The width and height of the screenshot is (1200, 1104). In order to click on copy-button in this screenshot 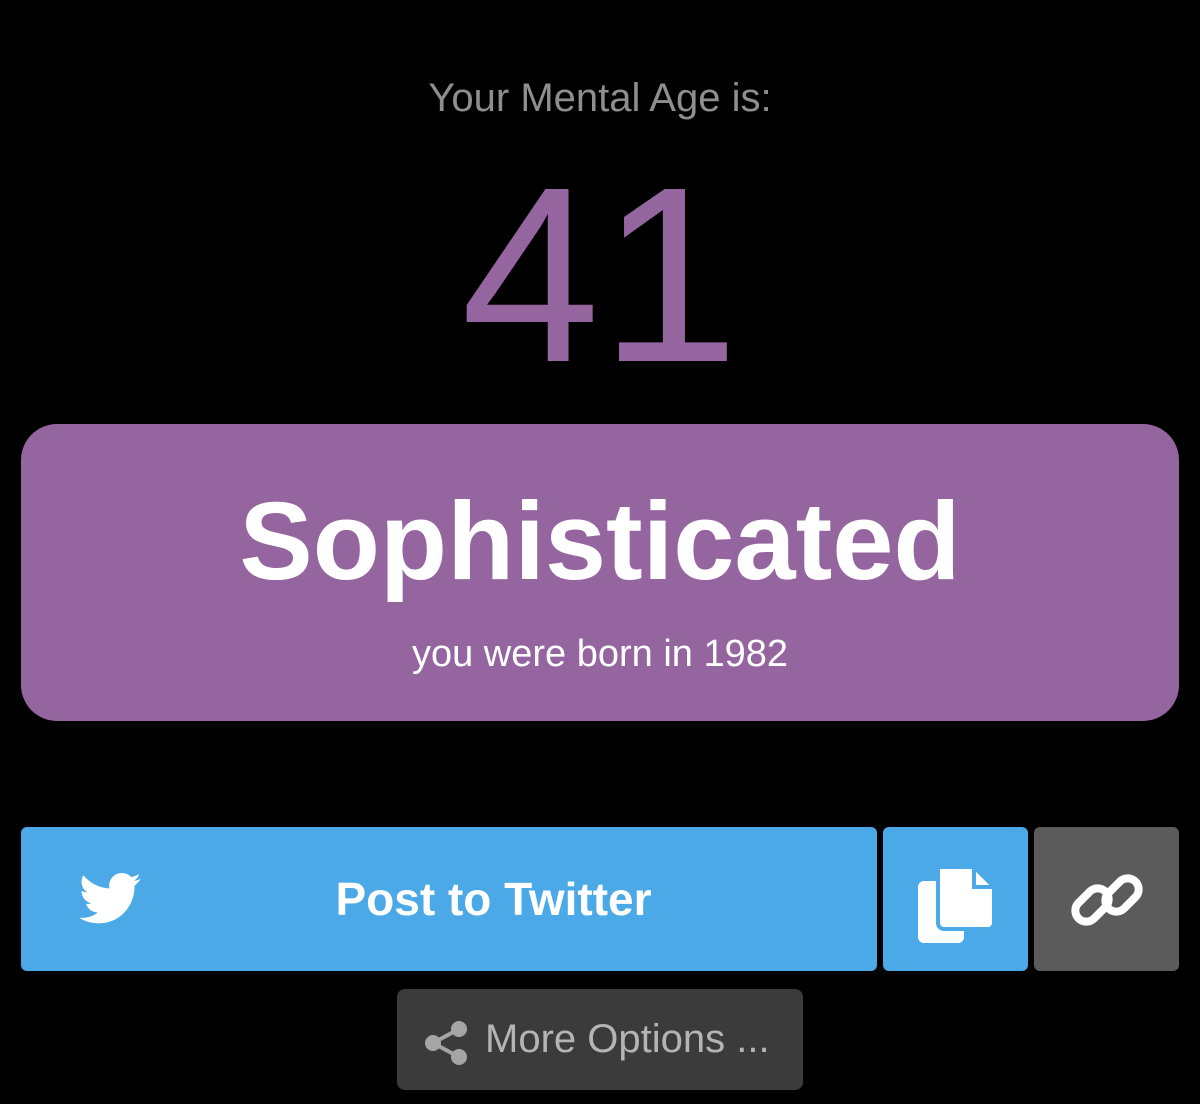, I will do `click(955, 899)`.